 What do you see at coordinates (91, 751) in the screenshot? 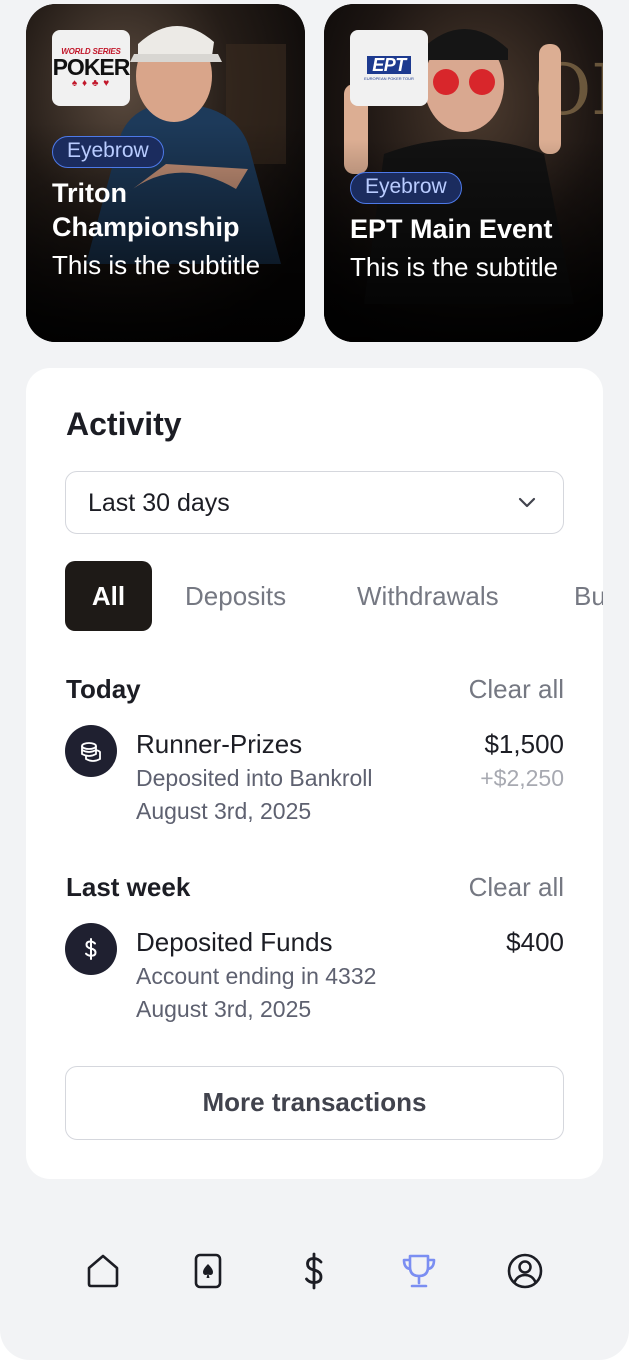
I see `coins-icon` at bounding box center [91, 751].